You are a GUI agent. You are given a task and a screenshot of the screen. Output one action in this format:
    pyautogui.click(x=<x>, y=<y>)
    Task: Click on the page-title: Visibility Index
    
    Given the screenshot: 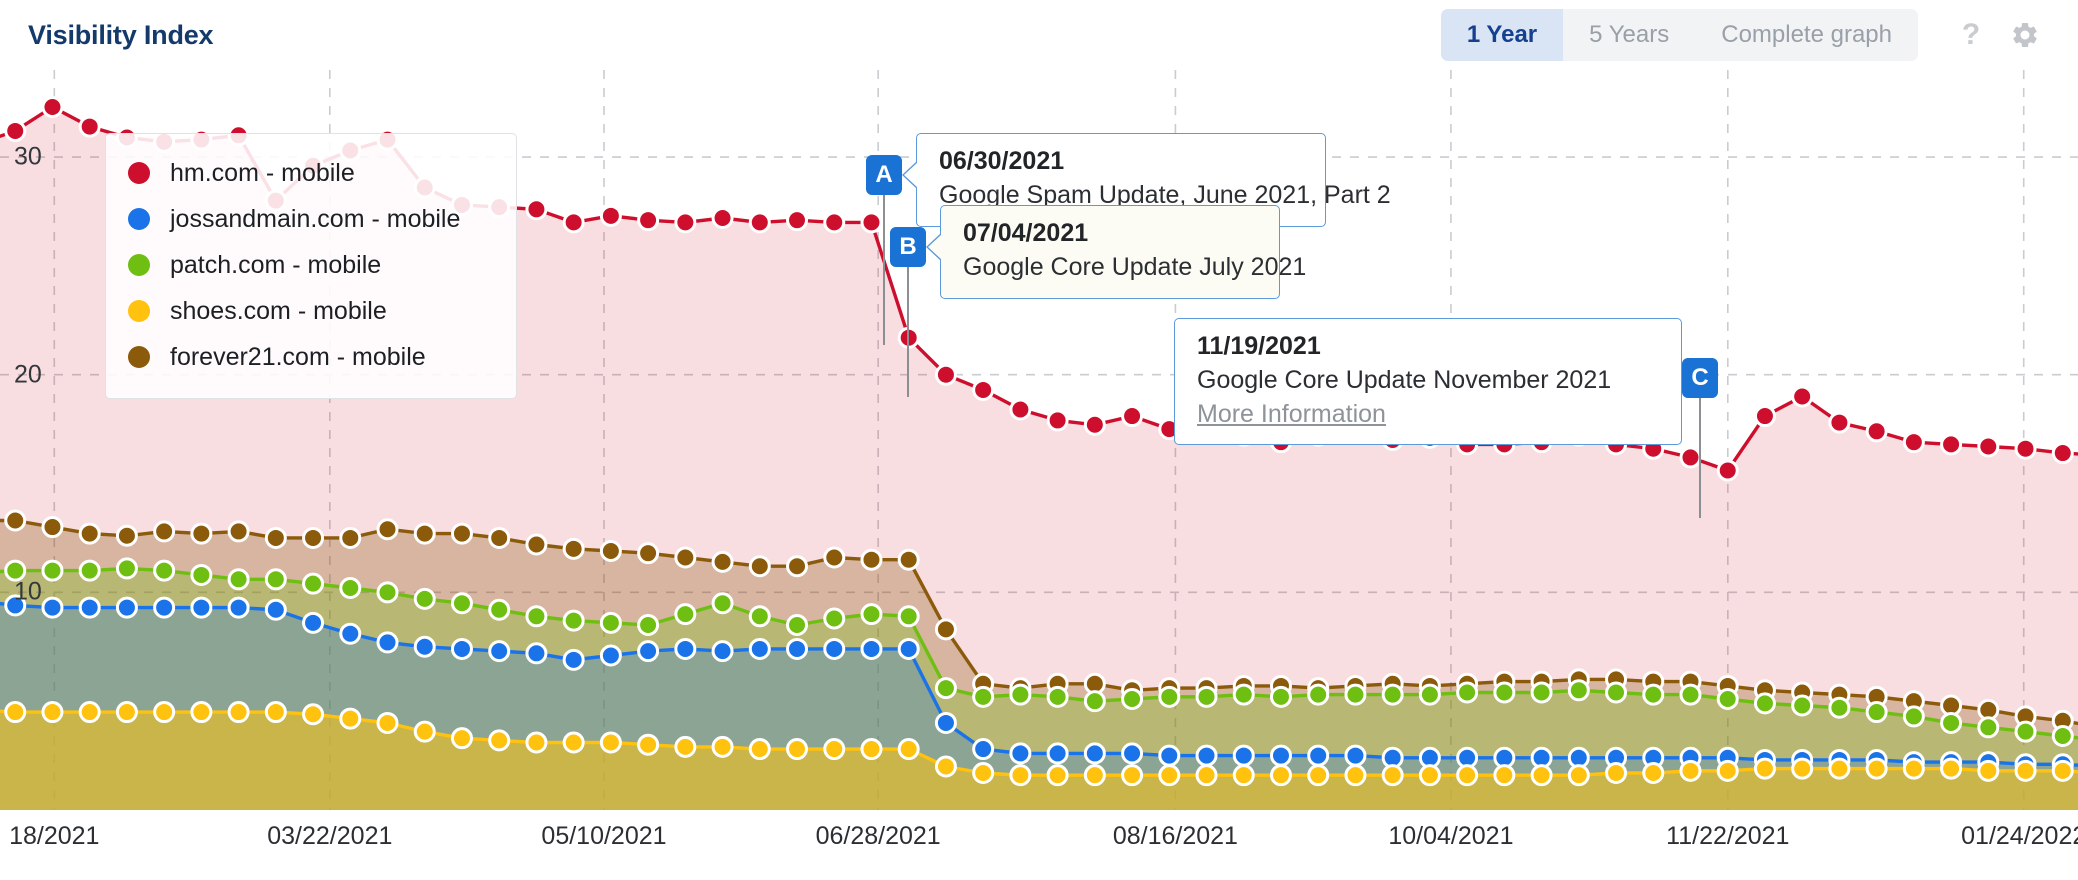 What is the action you would take?
    pyautogui.click(x=121, y=34)
    